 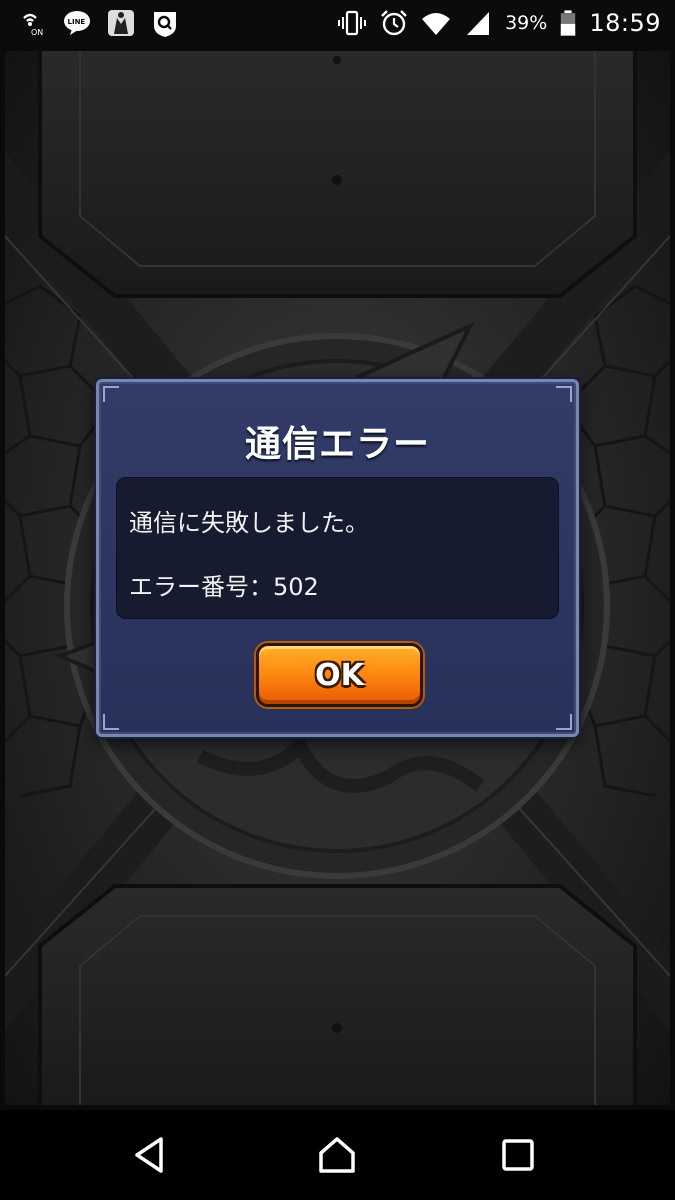 I want to click on alarm-icon, so click(x=394, y=23).